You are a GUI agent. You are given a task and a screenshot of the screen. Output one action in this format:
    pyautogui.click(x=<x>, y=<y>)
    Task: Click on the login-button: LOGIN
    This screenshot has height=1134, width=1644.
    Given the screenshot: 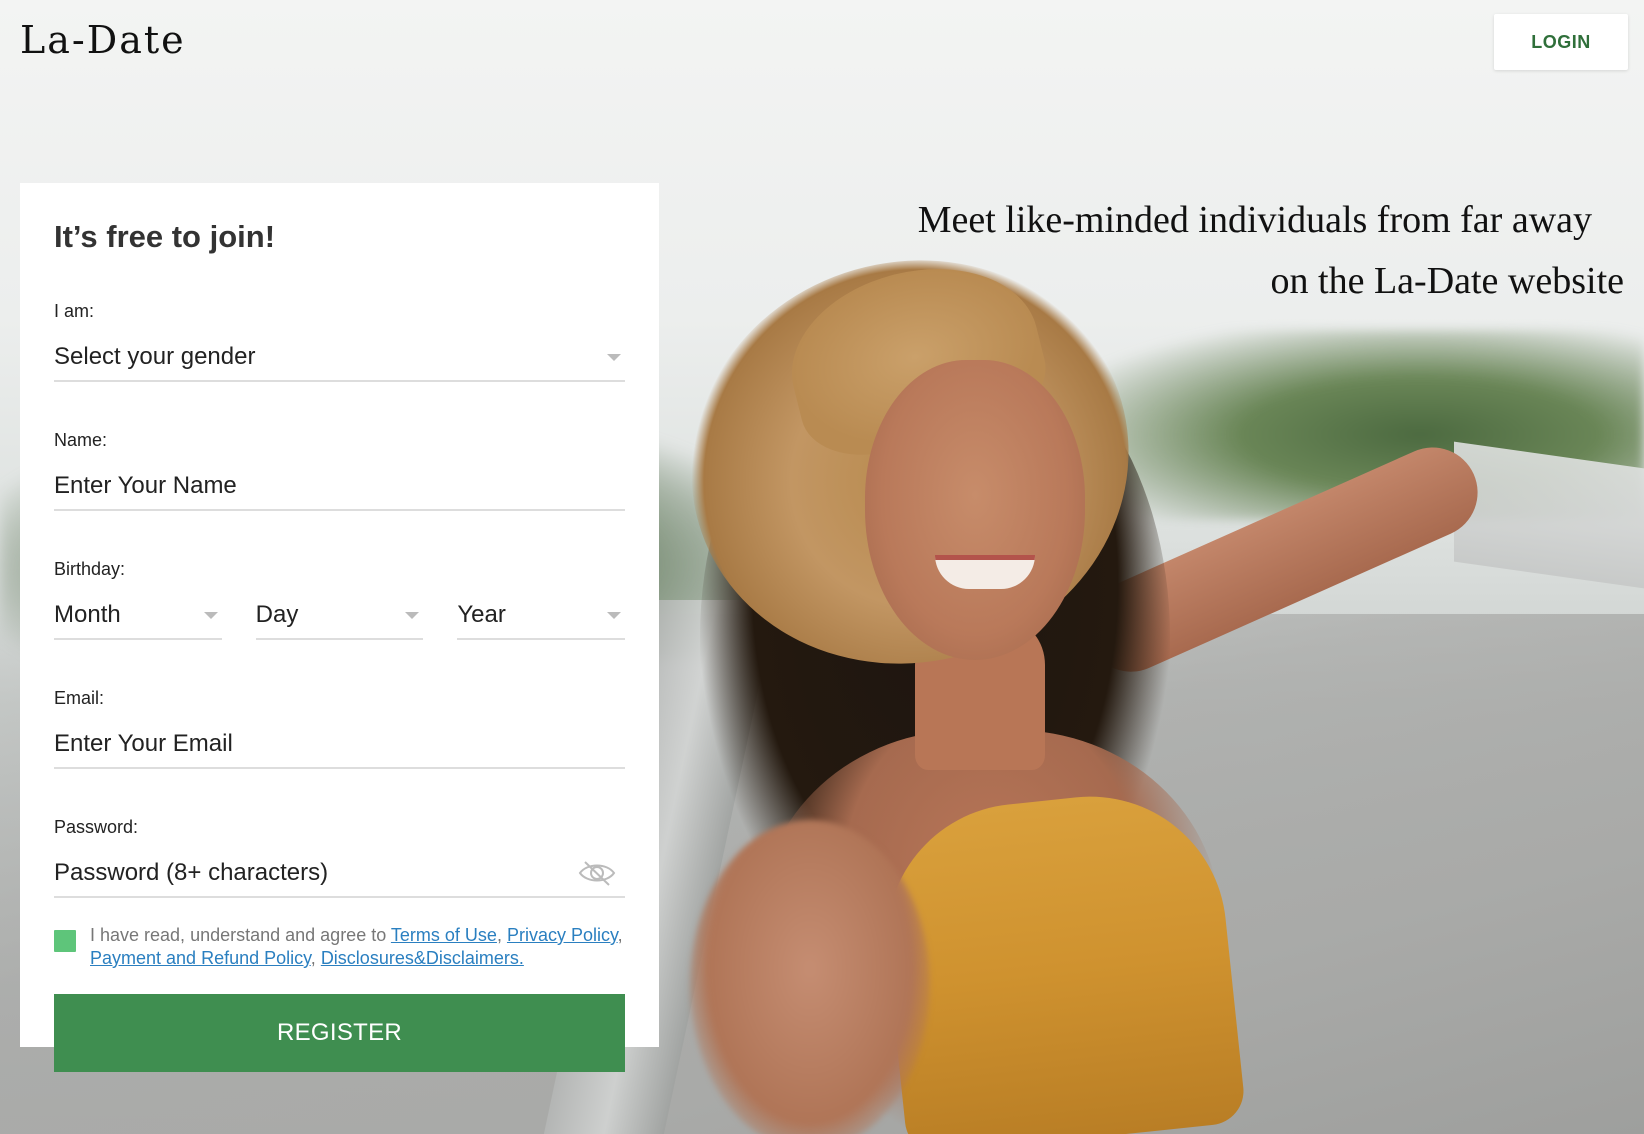 What is the action you would take?
    pyautogui.click(x=1561, y=42)
    